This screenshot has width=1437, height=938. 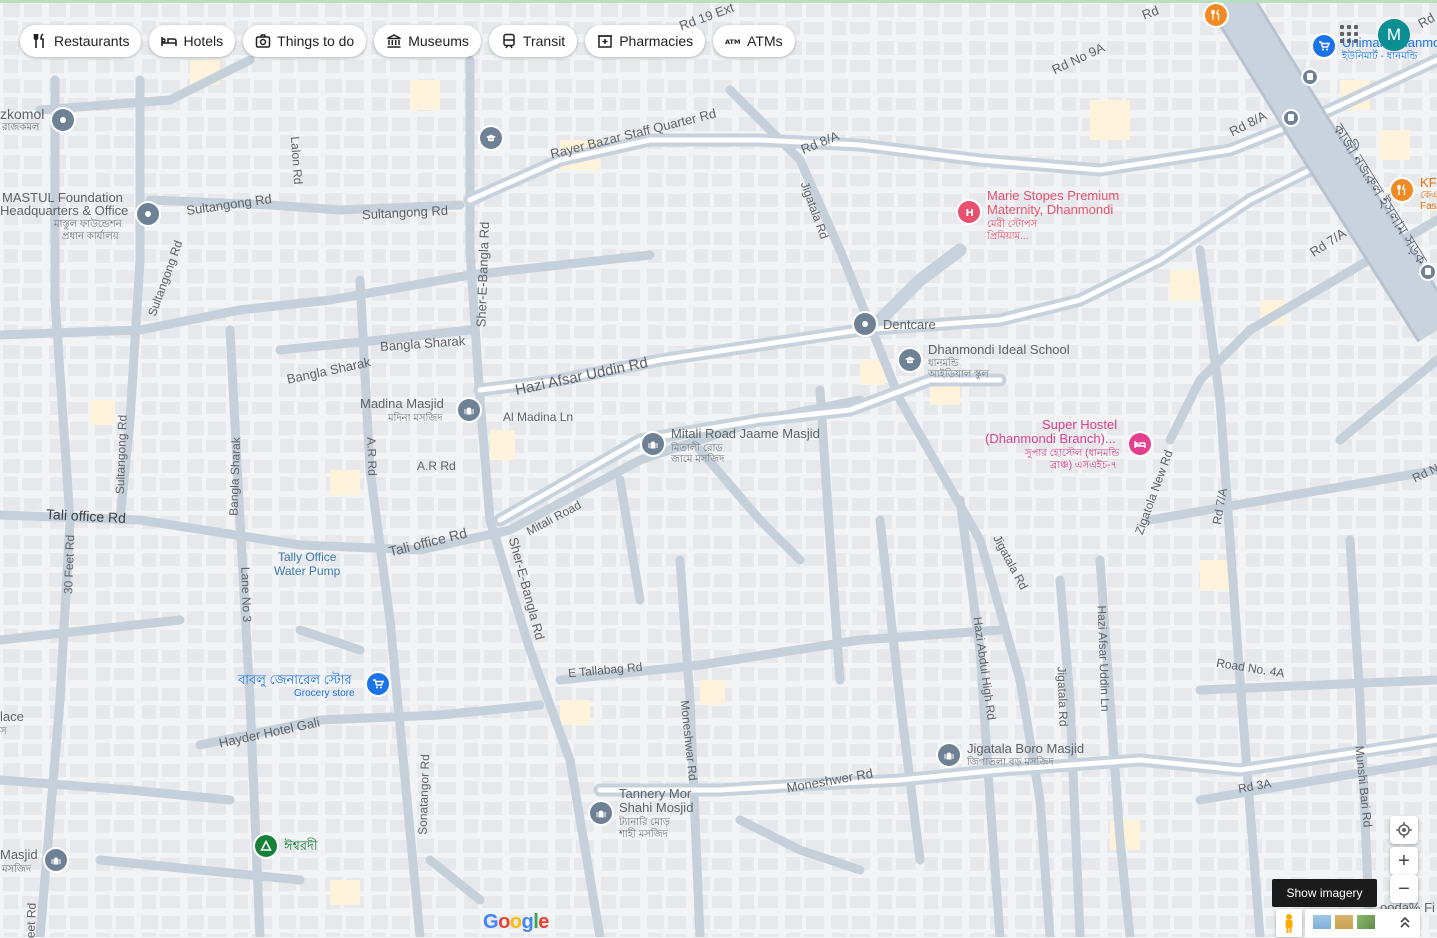 I want to click on poi-name: Dentcare, so click(x=909, y=325).